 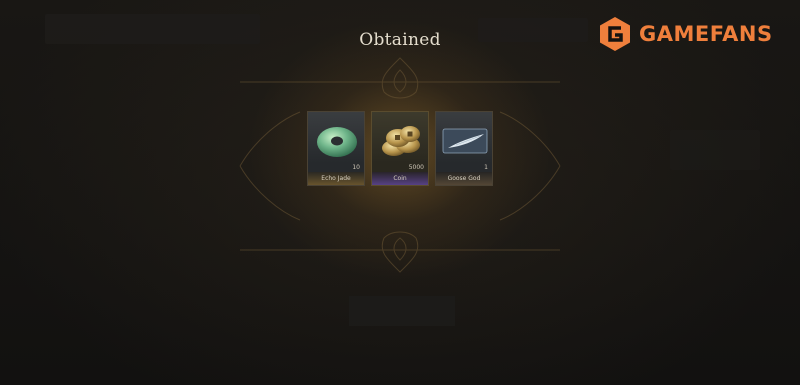 I want to click on gamefans-logo-text: GAMEFANS, so click(x=706, y=34).